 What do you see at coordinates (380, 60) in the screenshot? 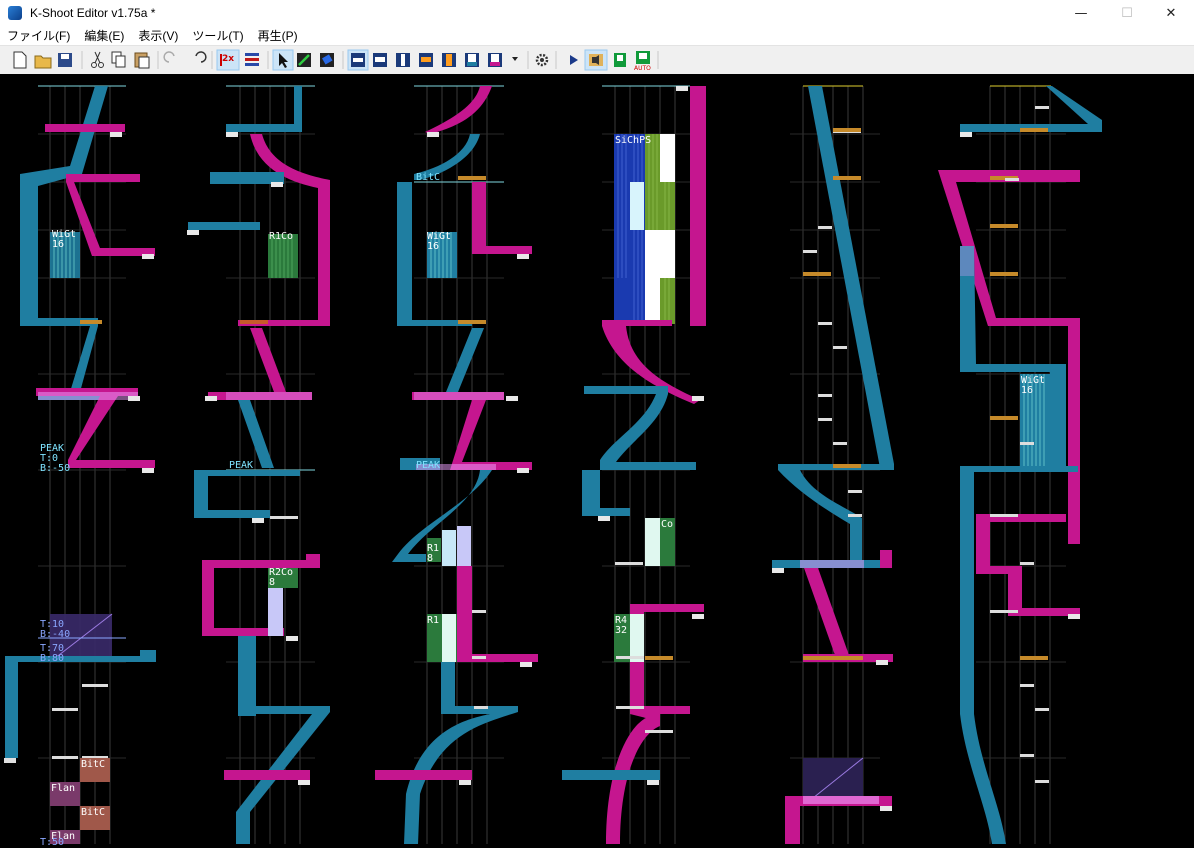
I see `fx-note-icon` at bounding box center [380, 60].